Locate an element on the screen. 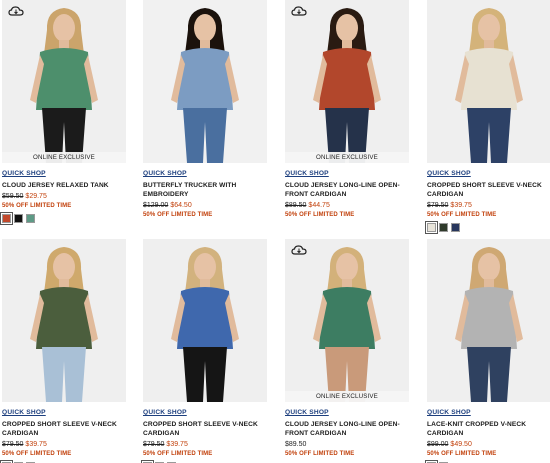  price-original: $99.00 is located at coordinates (438, 444).